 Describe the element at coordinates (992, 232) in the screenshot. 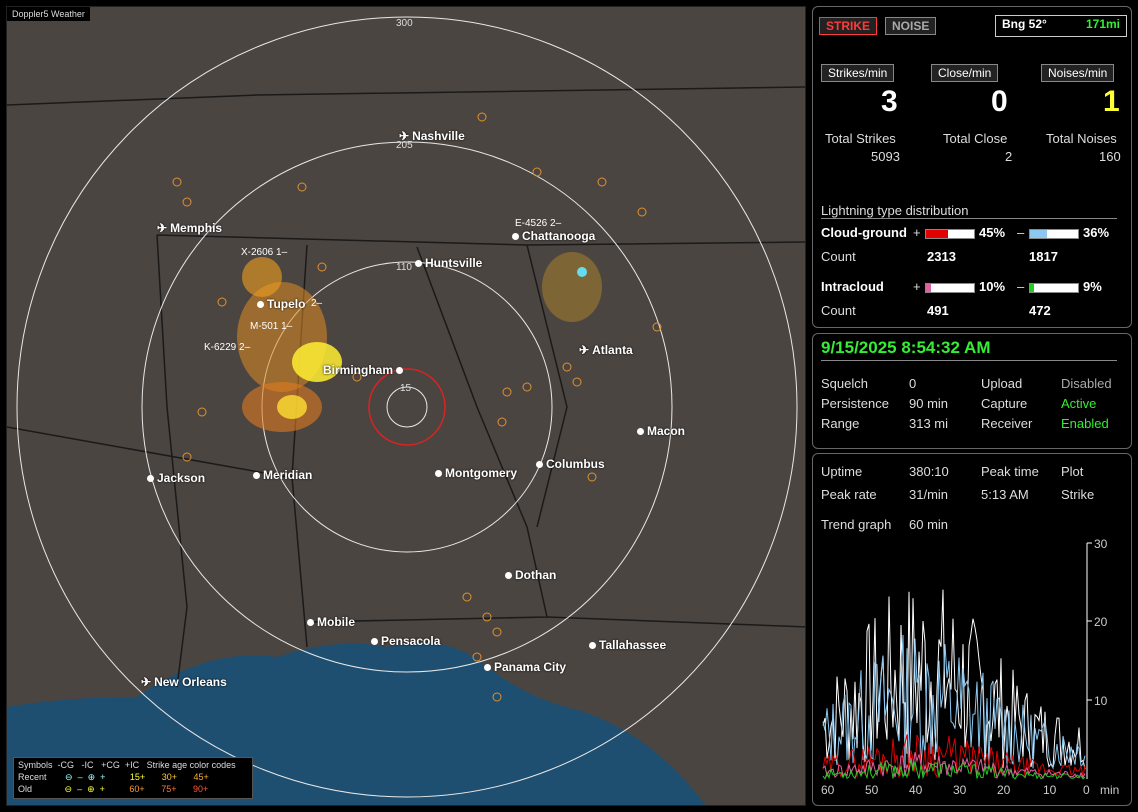

I see `cg-positive-pct: 45%` at that location.